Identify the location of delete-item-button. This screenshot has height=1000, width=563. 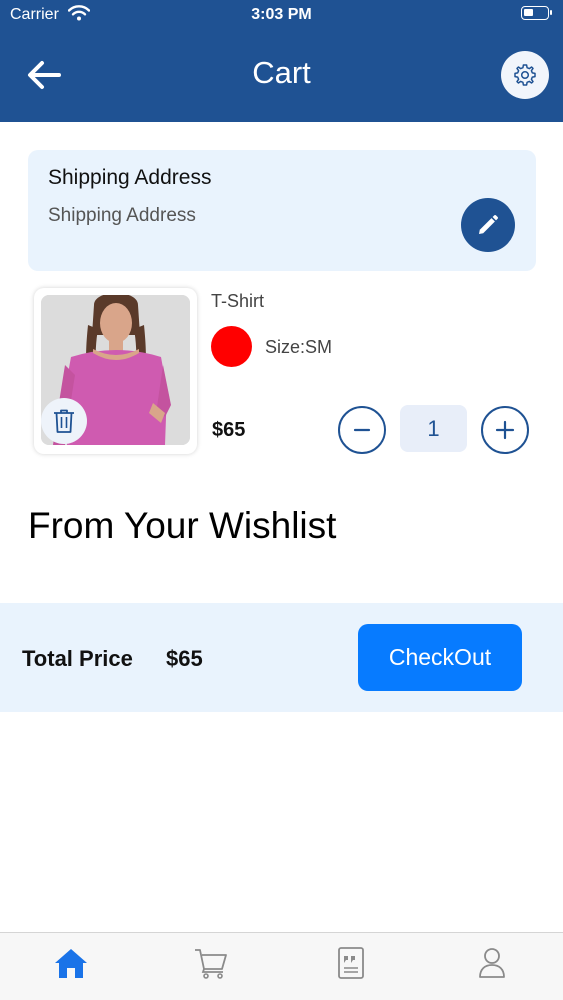
(64, 421).